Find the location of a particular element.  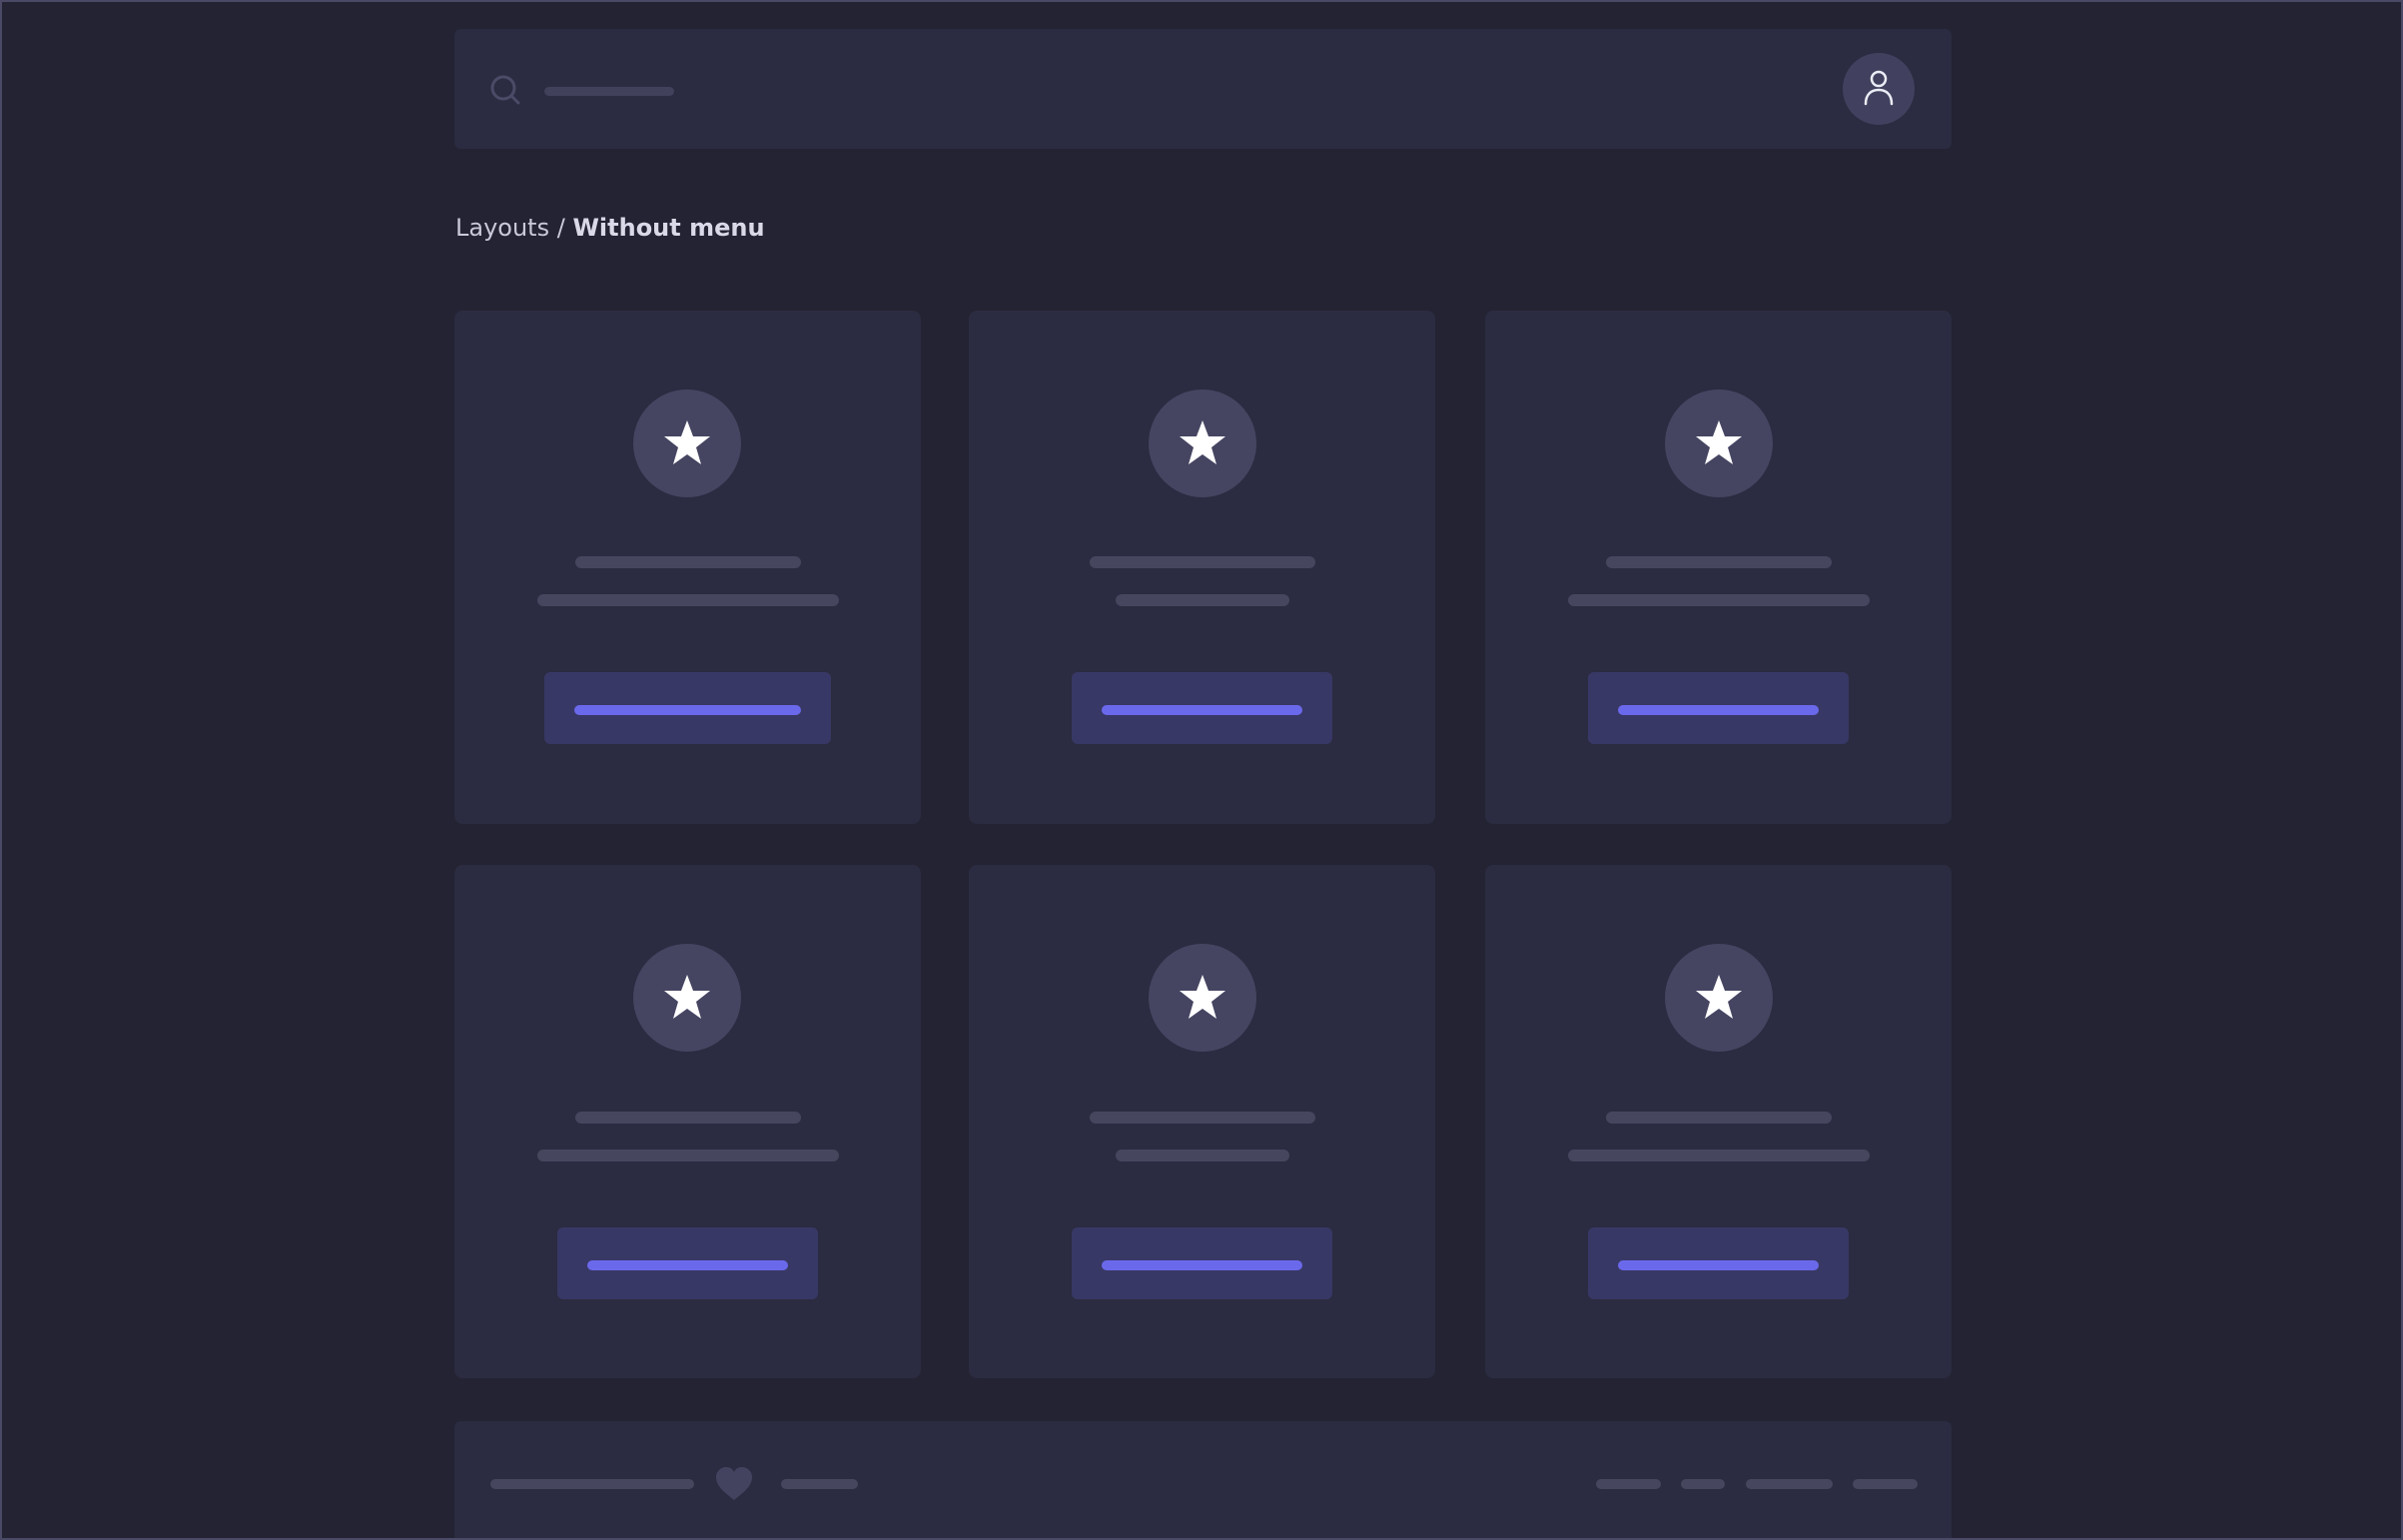

breadcrumb: Layouts / Without menu is located at coordinates (610, 228).